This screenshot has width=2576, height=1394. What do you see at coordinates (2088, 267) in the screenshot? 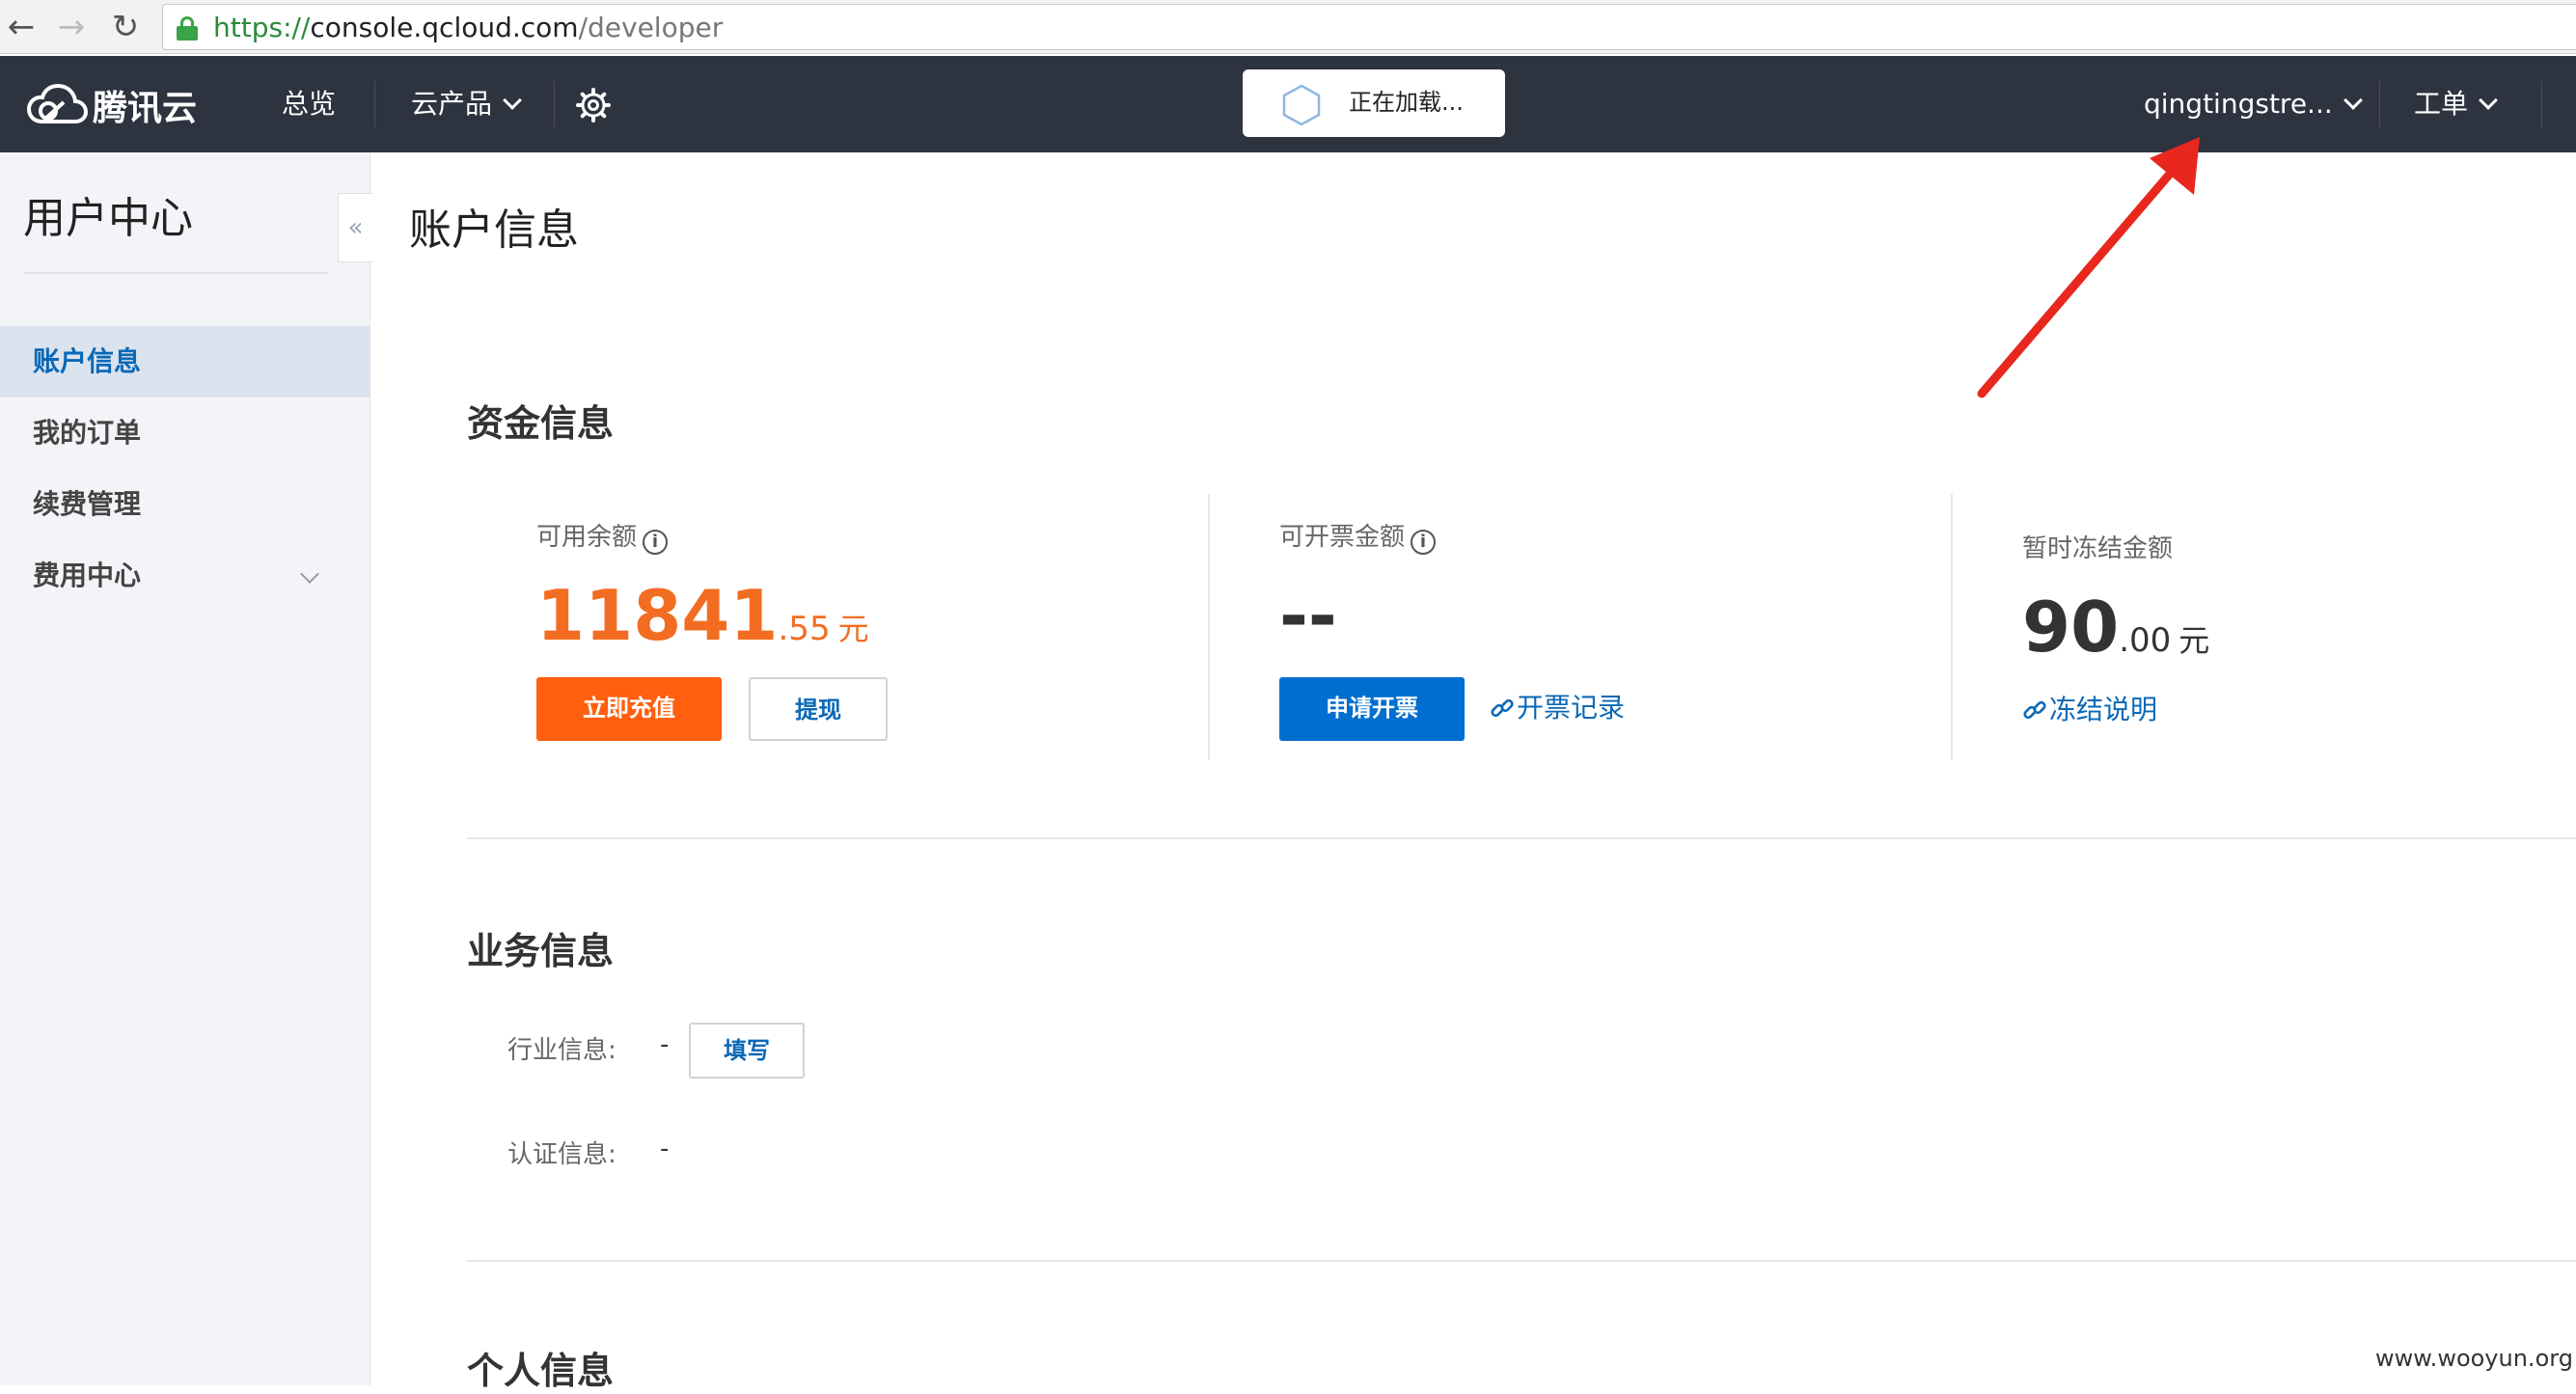
I see `annotation-arrow` at bounding box center [2088, 267].